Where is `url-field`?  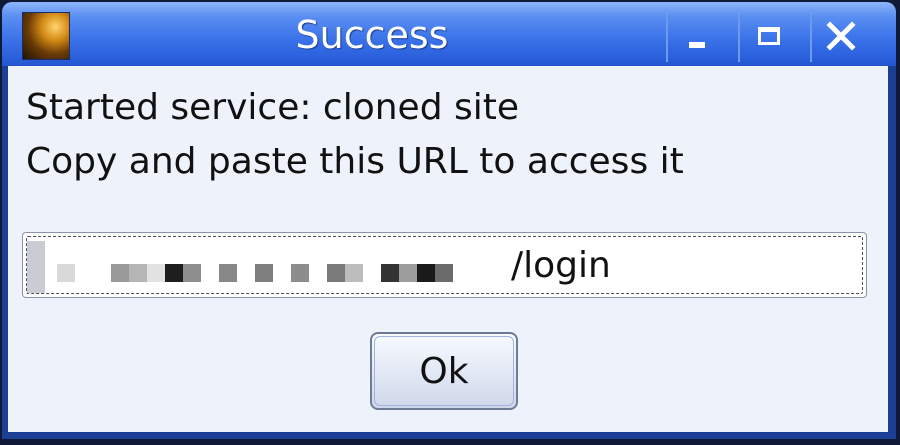 url-field is located at coordinates (444, 265).